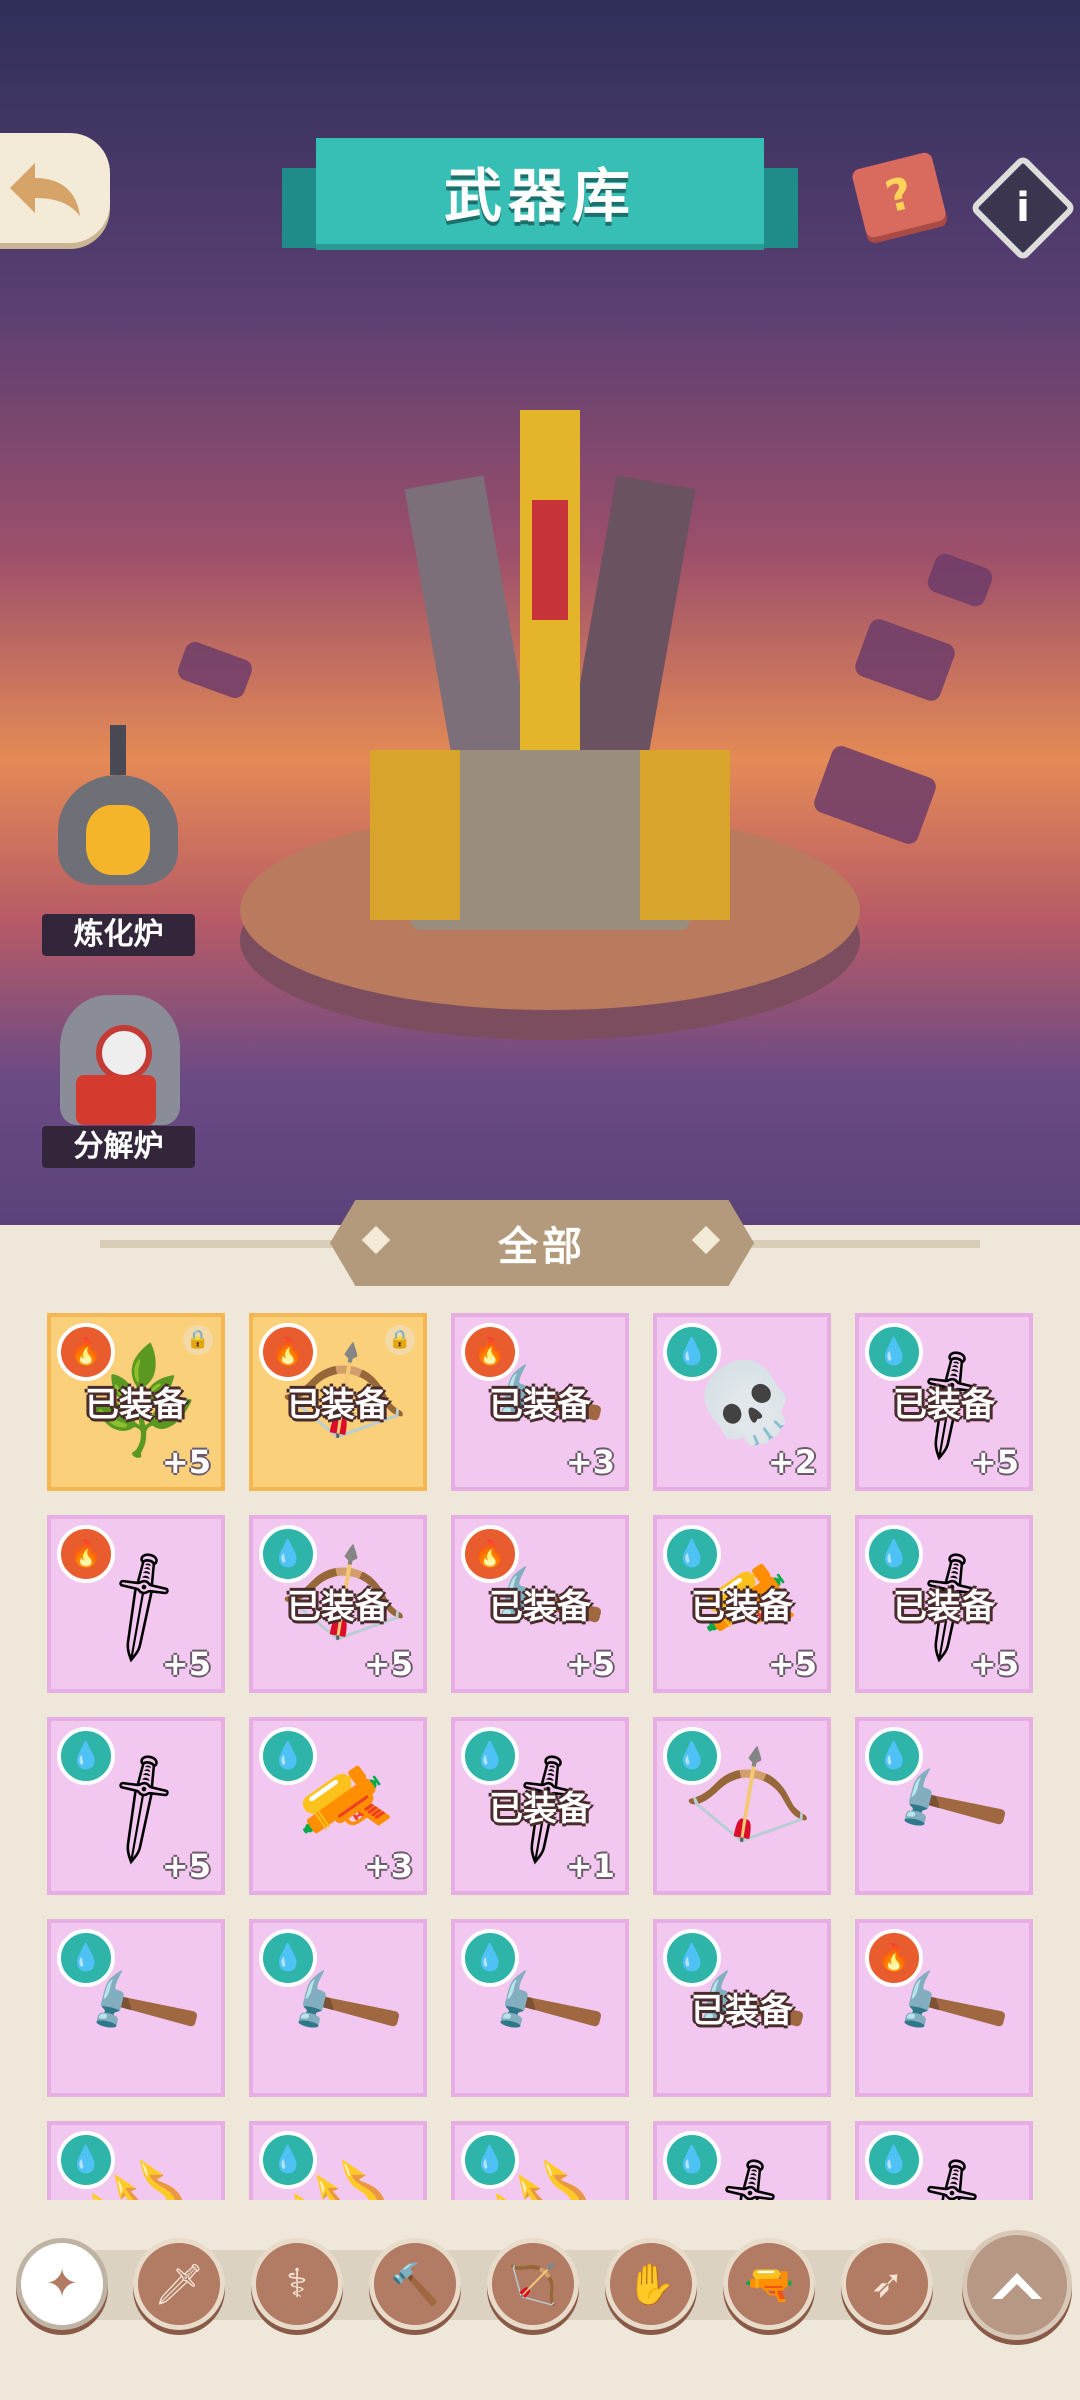 The width and height of the screenshot is (1080, 2400). I want to click on page-title: 武器库, so click(539, 196).